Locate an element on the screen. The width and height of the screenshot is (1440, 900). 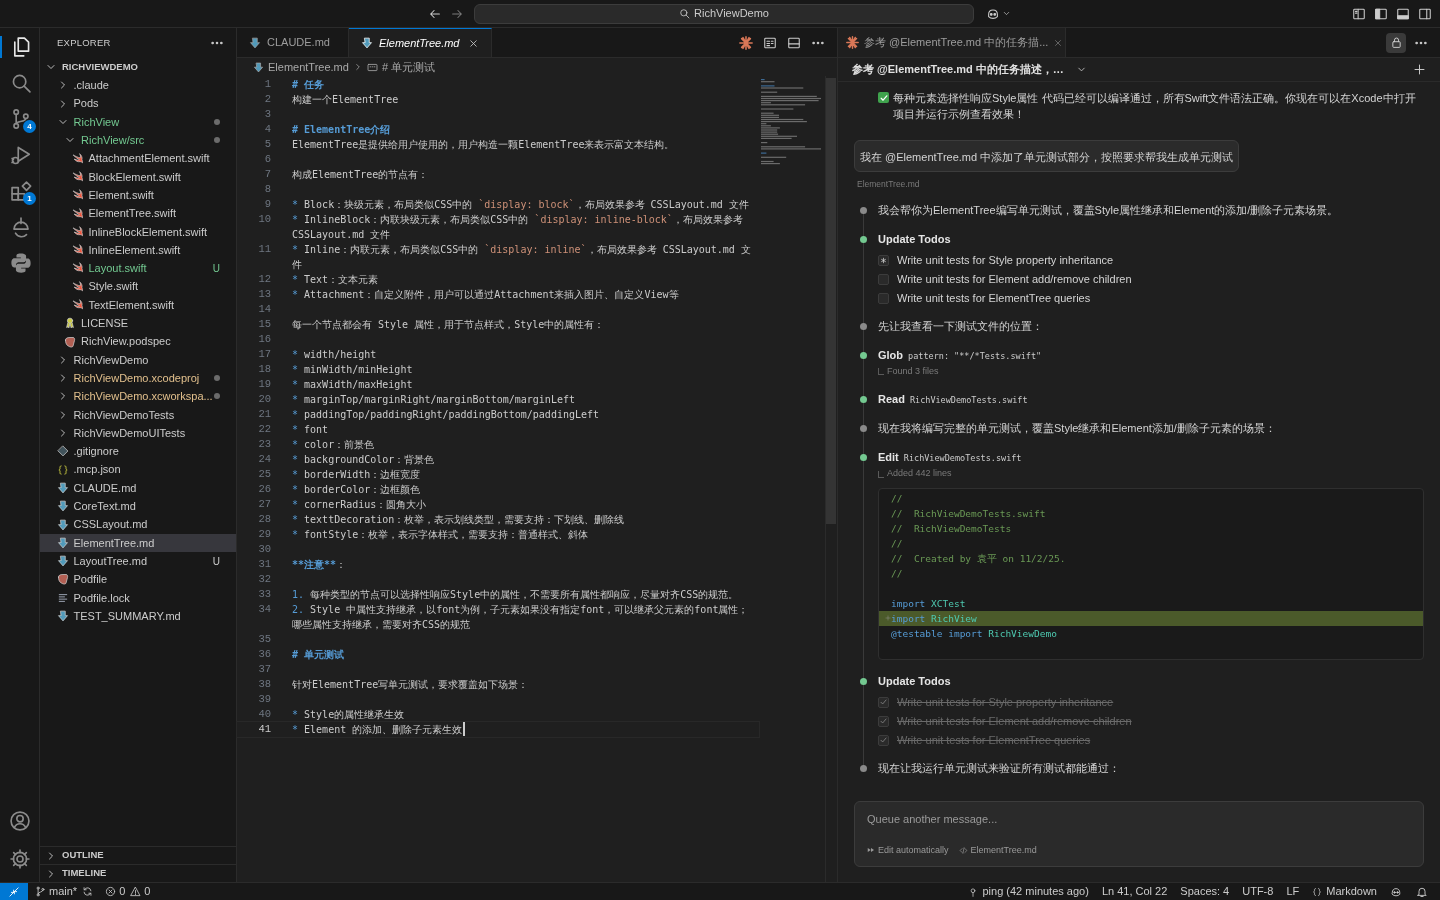
assistant-text: 现在让我运行单元测试来验证所有测试都能通过： is located at coordinates (999, 768).